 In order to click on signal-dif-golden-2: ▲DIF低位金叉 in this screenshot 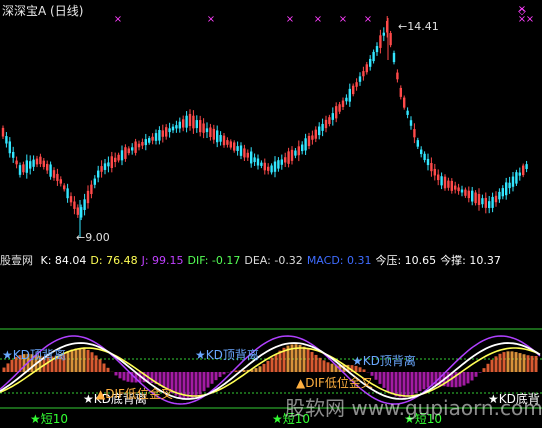, I will do `click(334, 383)`.